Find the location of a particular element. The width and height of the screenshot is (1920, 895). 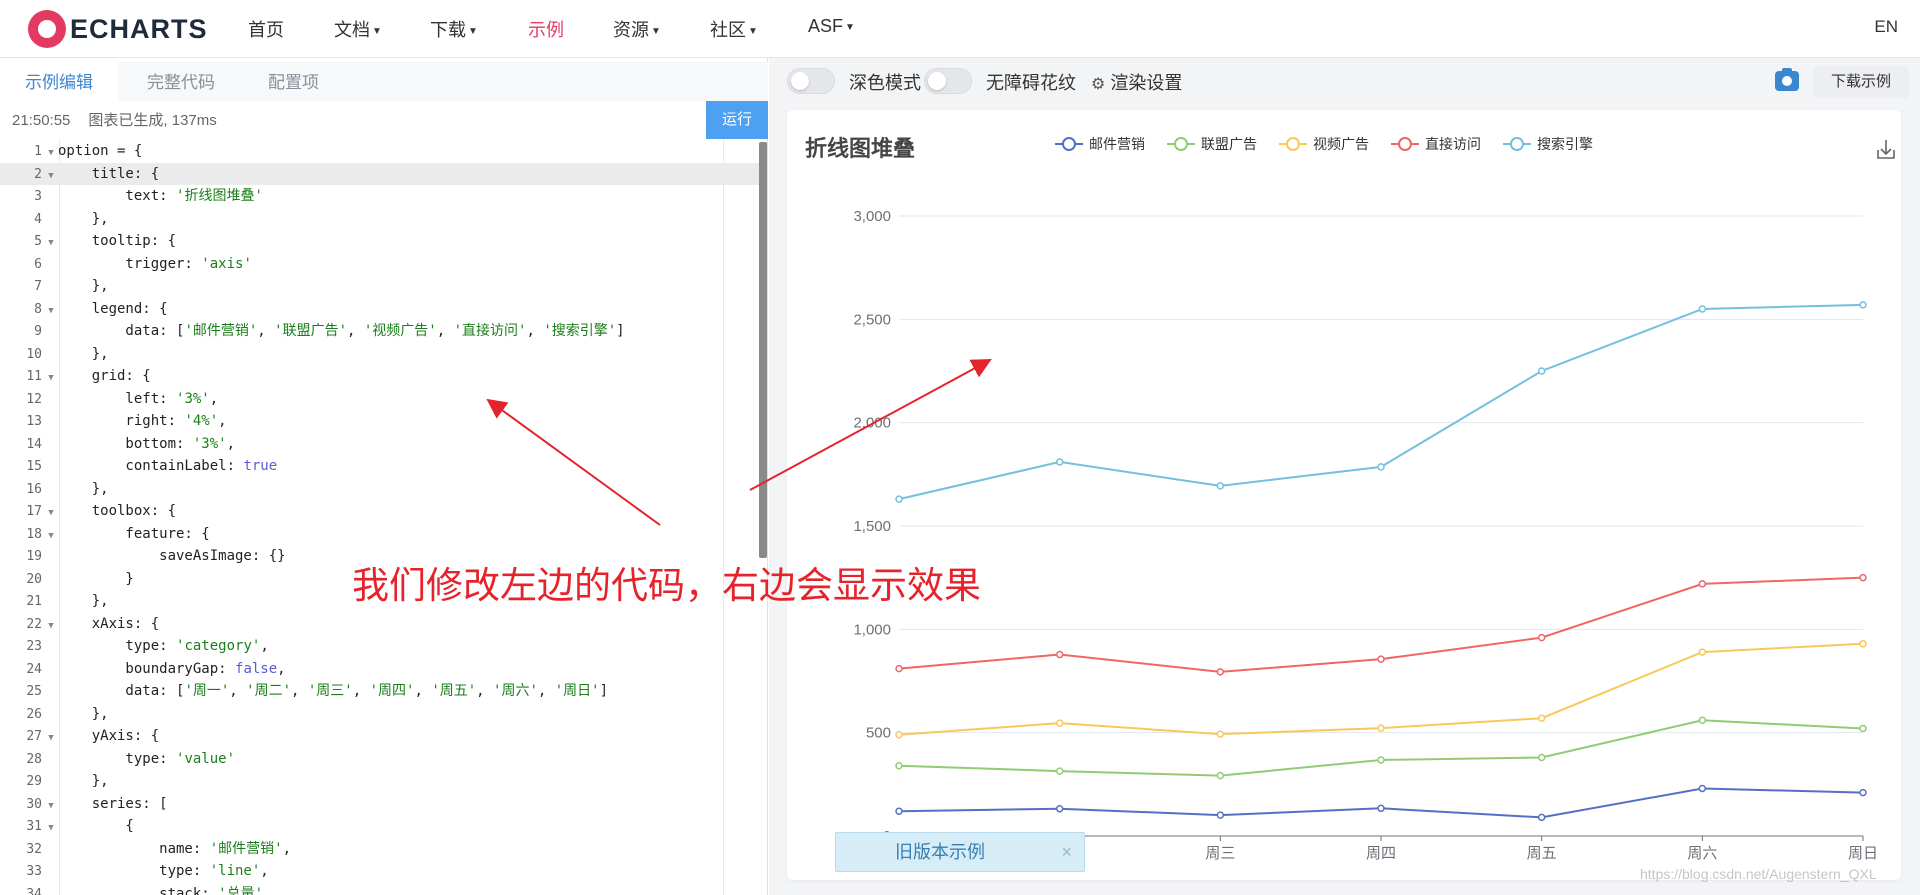

code-line: 33 type: 'line', is located at coordinates (380, 871).